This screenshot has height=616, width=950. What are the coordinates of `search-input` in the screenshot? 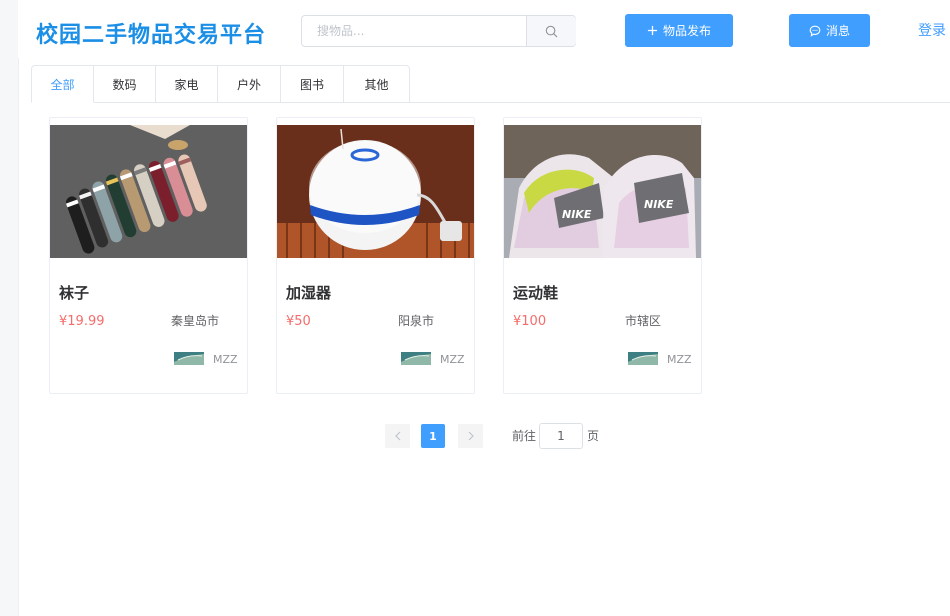 It's located at (414, 31).